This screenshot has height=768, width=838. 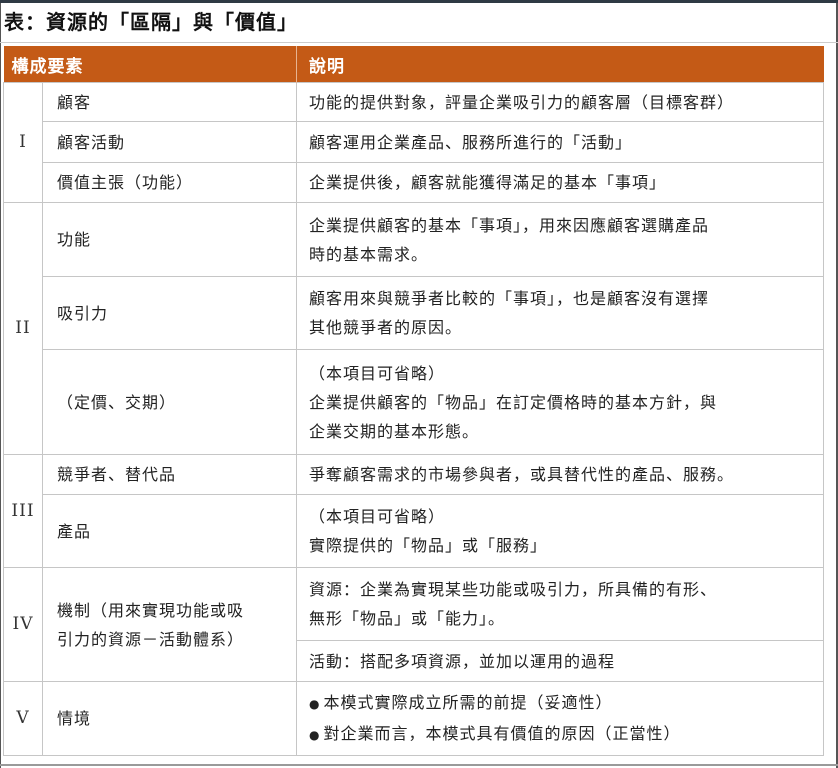 What do you see at coordinates (23, 624) in the screenshot?
I see `group-numeral: IV` at bounding box center [23, 624].